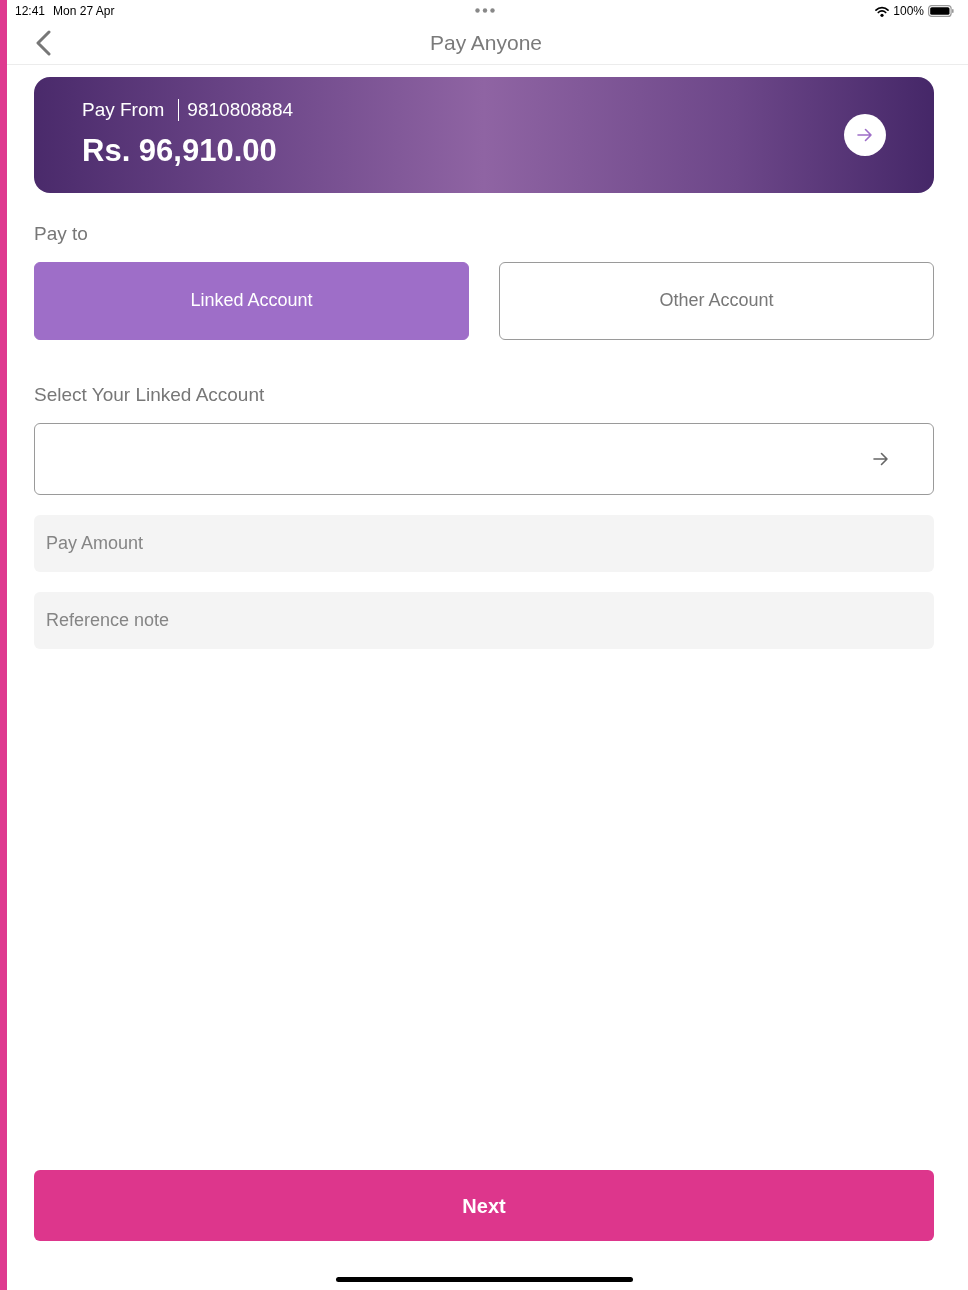 This screenshot has width=968, height=1290. I want to click on pay-from-label: Pay From, so click(123, 109).